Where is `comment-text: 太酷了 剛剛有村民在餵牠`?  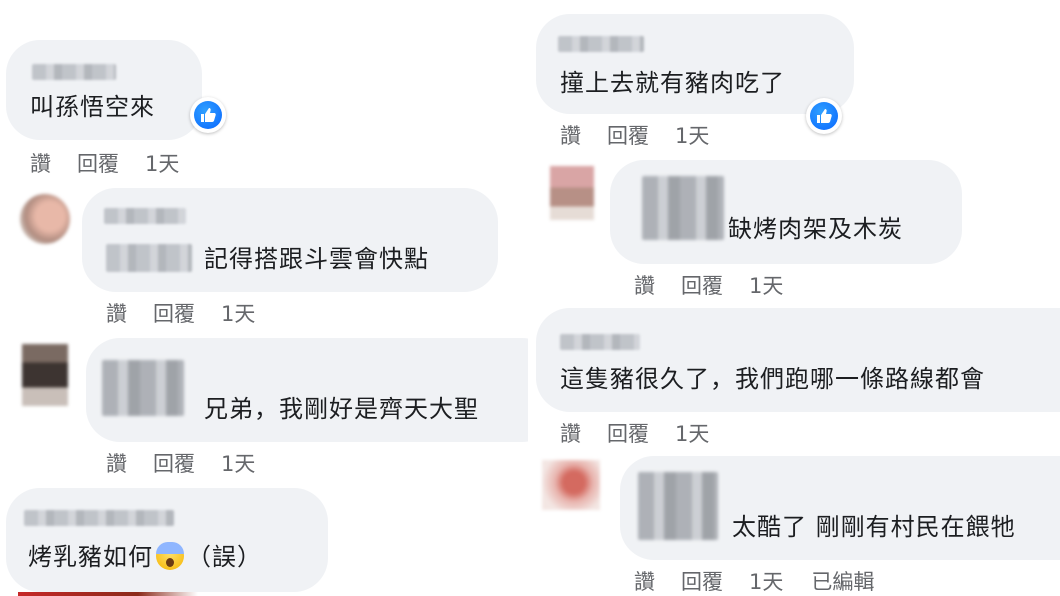
comment-text: 太酷了 剛剛有村民在餵牠 is located at coordinates (874, 527).